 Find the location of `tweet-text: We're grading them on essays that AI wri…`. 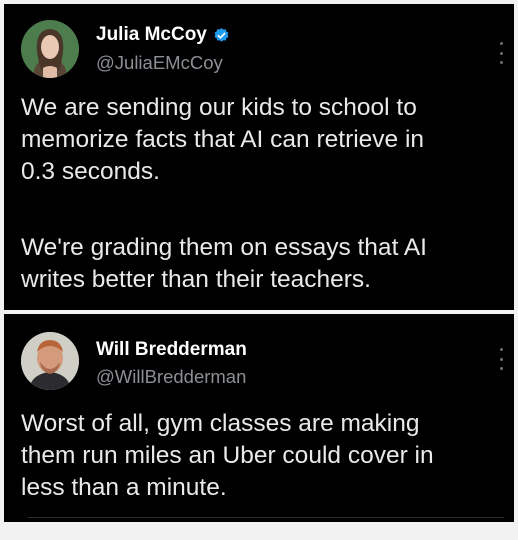

tweet-text: We're grading them on essays that AI wri… is located at coordinates (224, 263).